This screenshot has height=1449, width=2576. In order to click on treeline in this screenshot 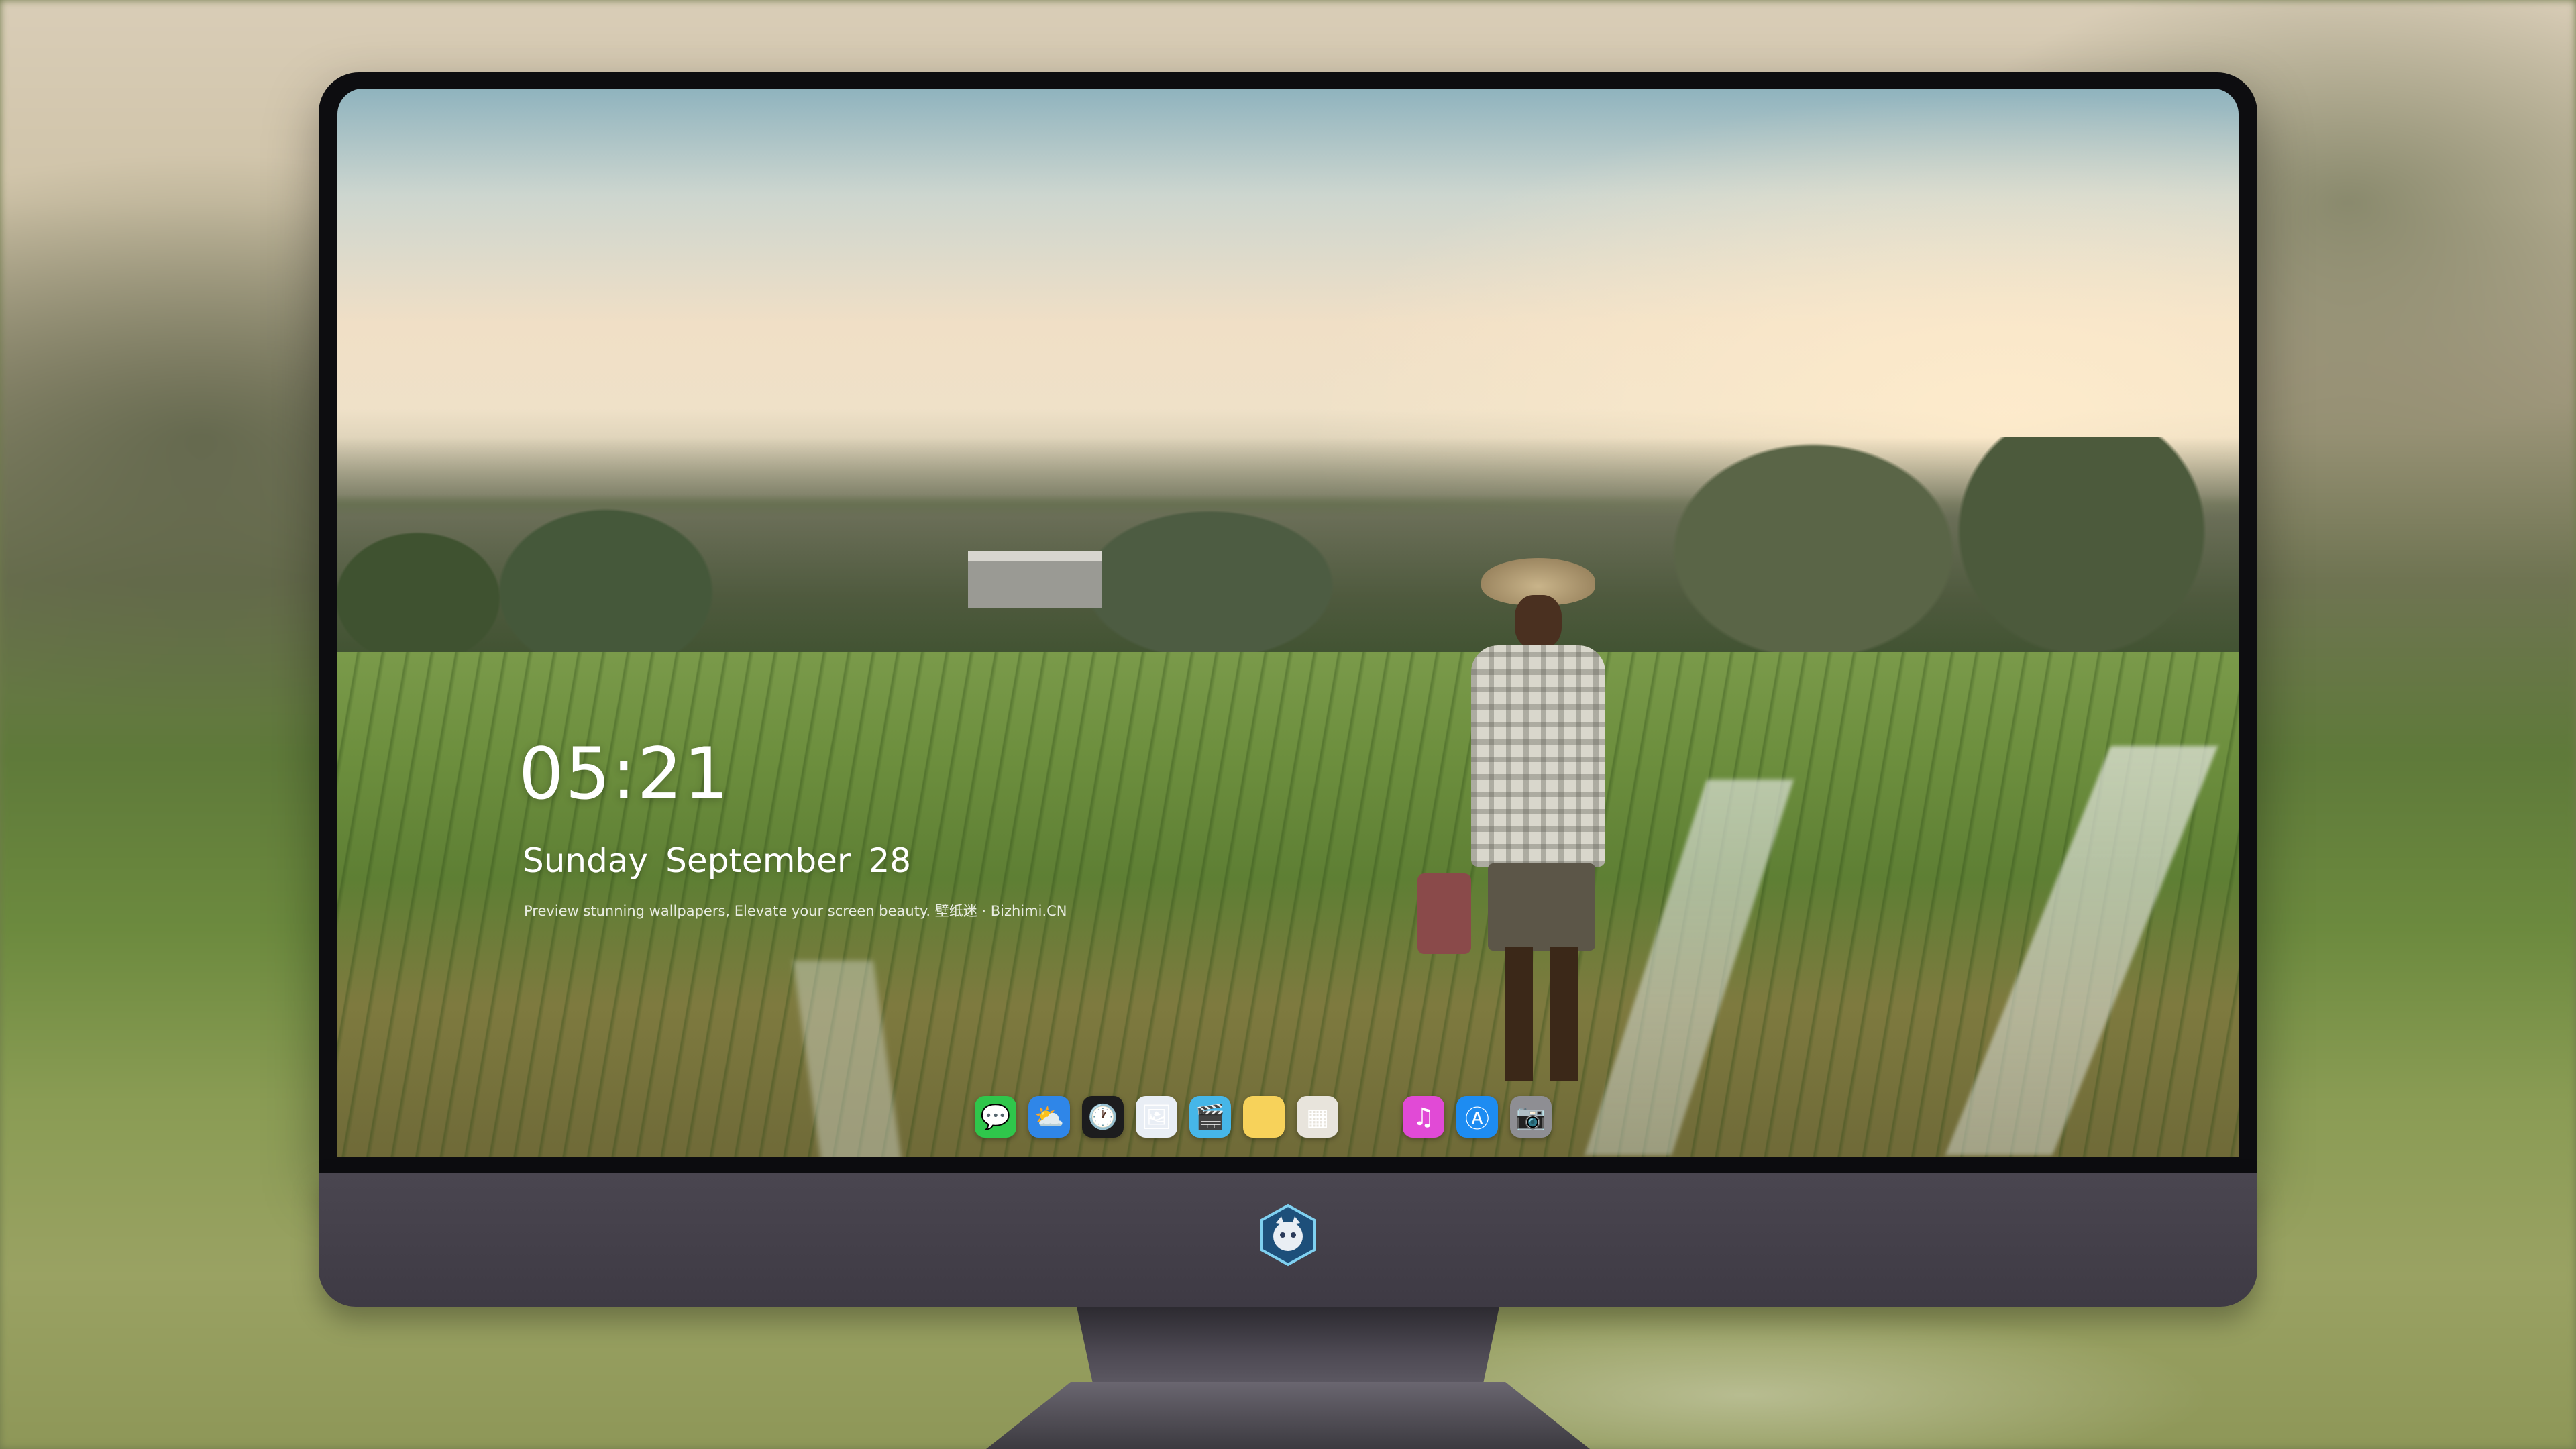, I will do `click(1288, 551)`.